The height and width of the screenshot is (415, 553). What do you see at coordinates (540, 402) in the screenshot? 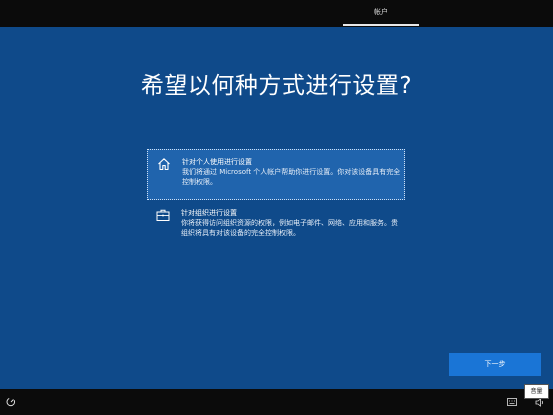
I see `volume-icon` at bounding box center [540, 402].